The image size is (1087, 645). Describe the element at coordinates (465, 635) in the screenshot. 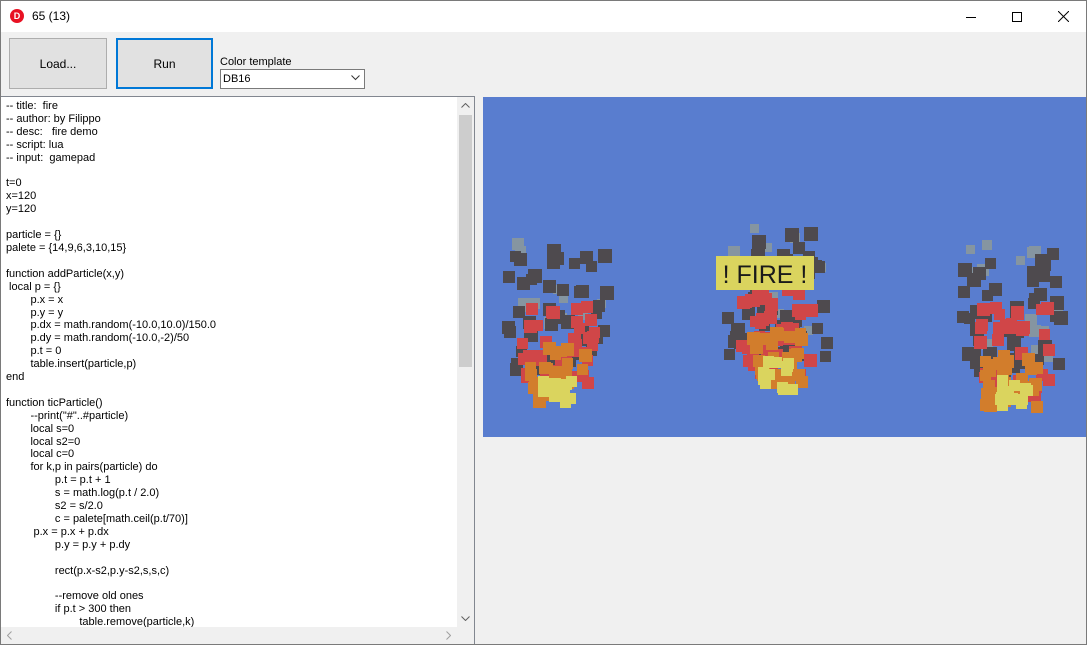

I see `scrollbar-corner` at that location.